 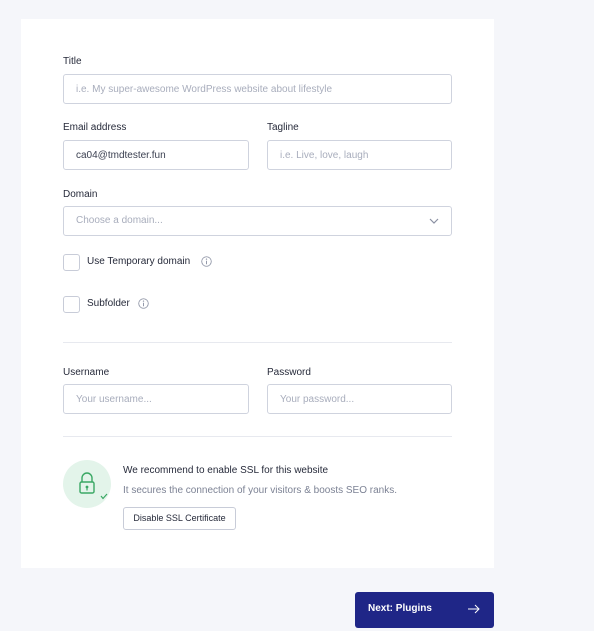 I want to click on email-input, so click(x=156, y=155).